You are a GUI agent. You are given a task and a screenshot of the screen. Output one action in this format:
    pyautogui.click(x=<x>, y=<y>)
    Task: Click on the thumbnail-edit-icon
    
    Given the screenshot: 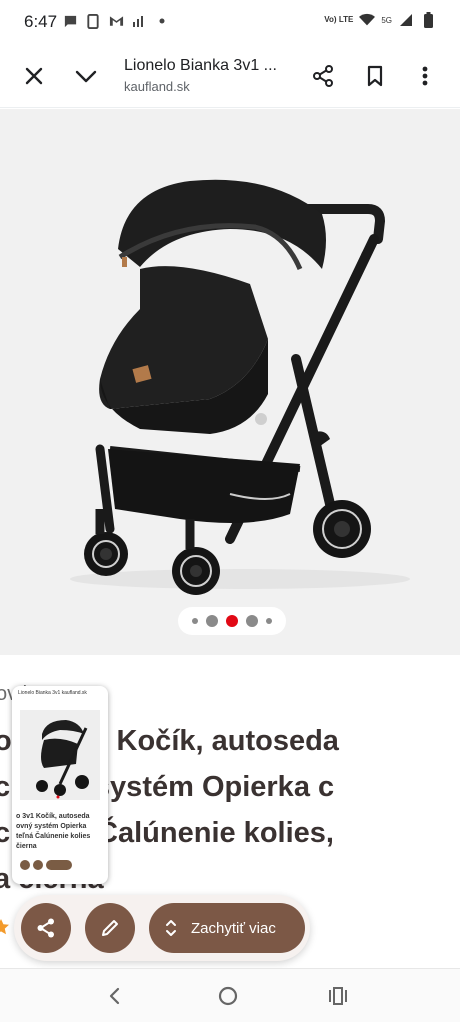 What is the action you would take?
    pyautogui.click(x=38, y=865)
    